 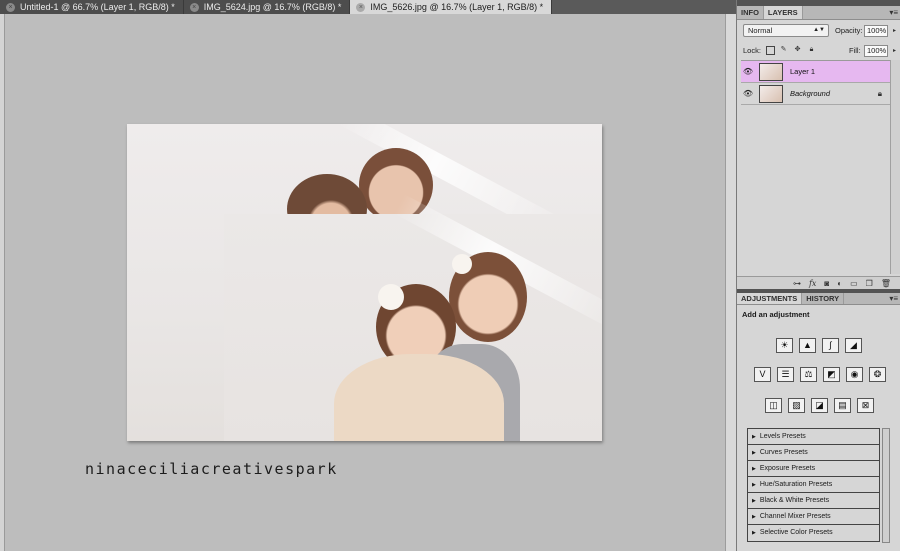 What do you see at coordinates (730, 282) in the screenshot?
I see `panel-dock-gutter` at bounding box center [730, 282].